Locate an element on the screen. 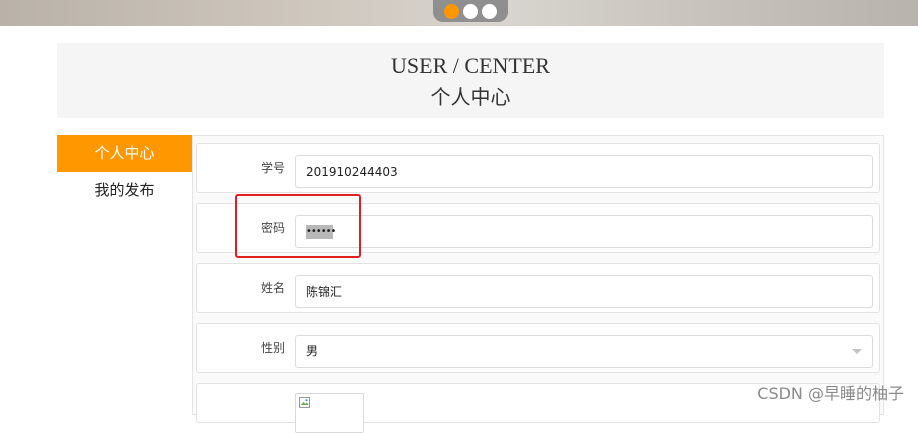 This screenshot has width=918, height=433. name-input is located at coordinates (584, 291).